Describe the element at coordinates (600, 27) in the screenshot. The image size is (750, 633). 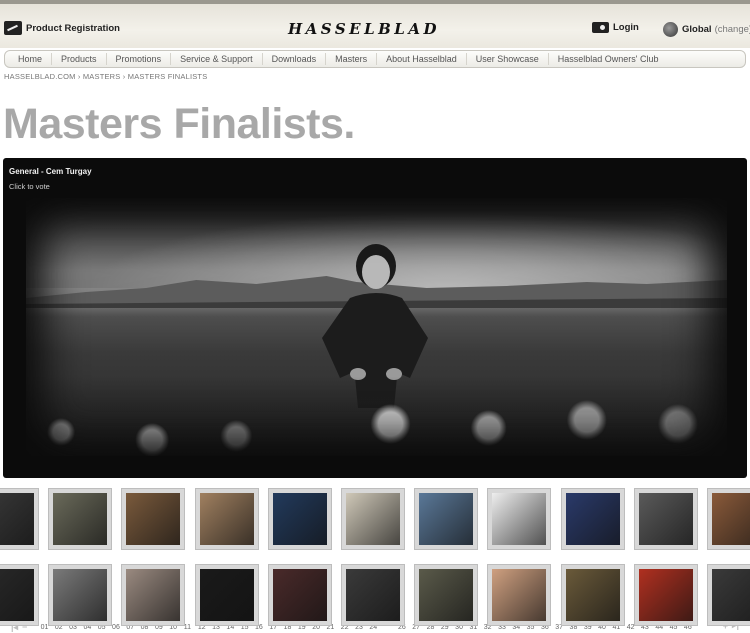
I see `key-icon` at that location.